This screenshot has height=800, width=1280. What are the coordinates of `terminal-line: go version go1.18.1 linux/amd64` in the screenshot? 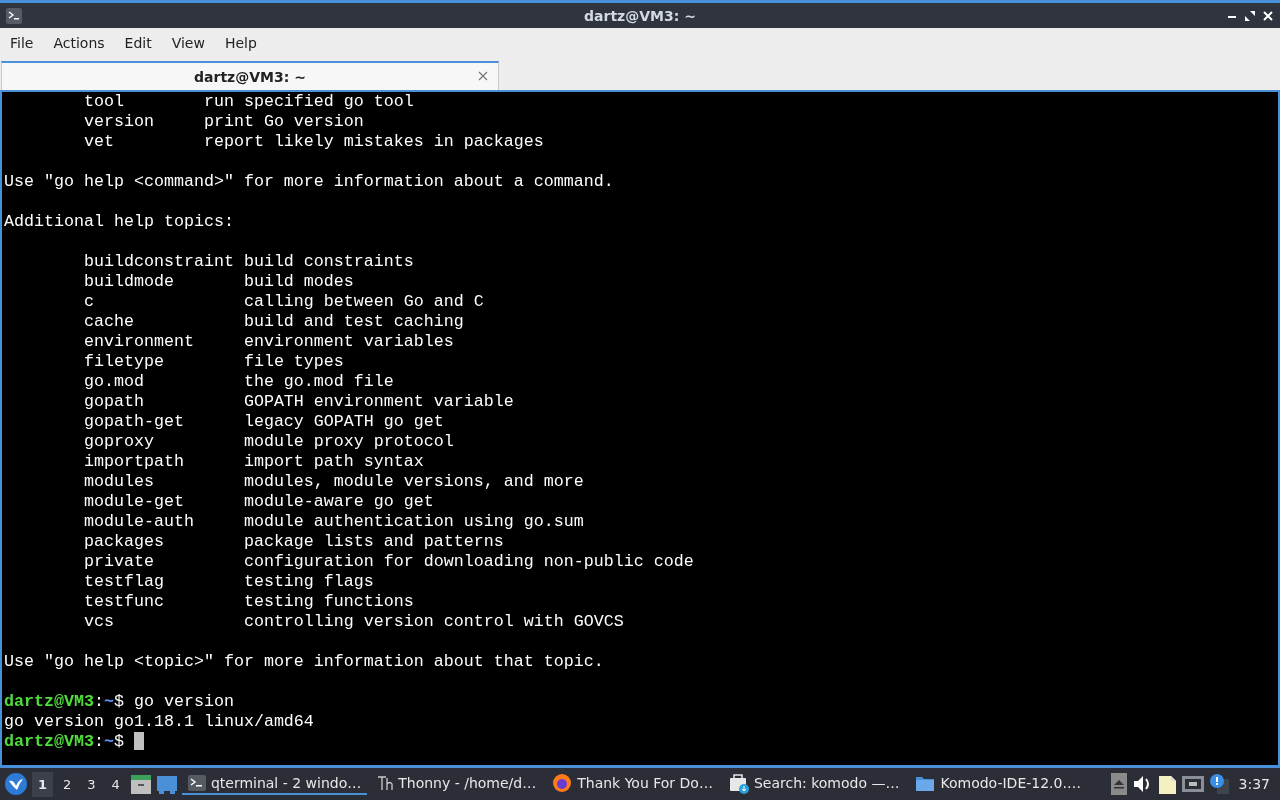 It's located at (159, 721).